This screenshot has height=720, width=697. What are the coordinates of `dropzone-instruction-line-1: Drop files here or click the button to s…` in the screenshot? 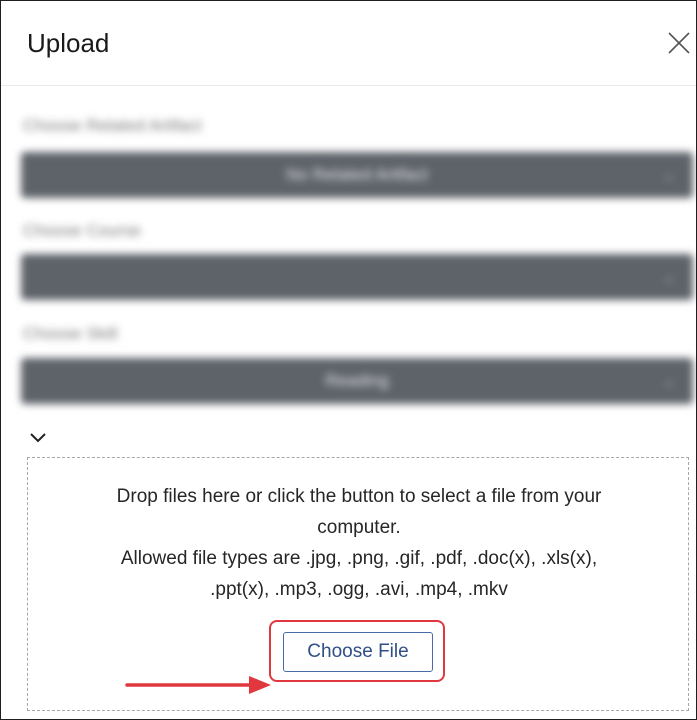 It's located at (359, 496).